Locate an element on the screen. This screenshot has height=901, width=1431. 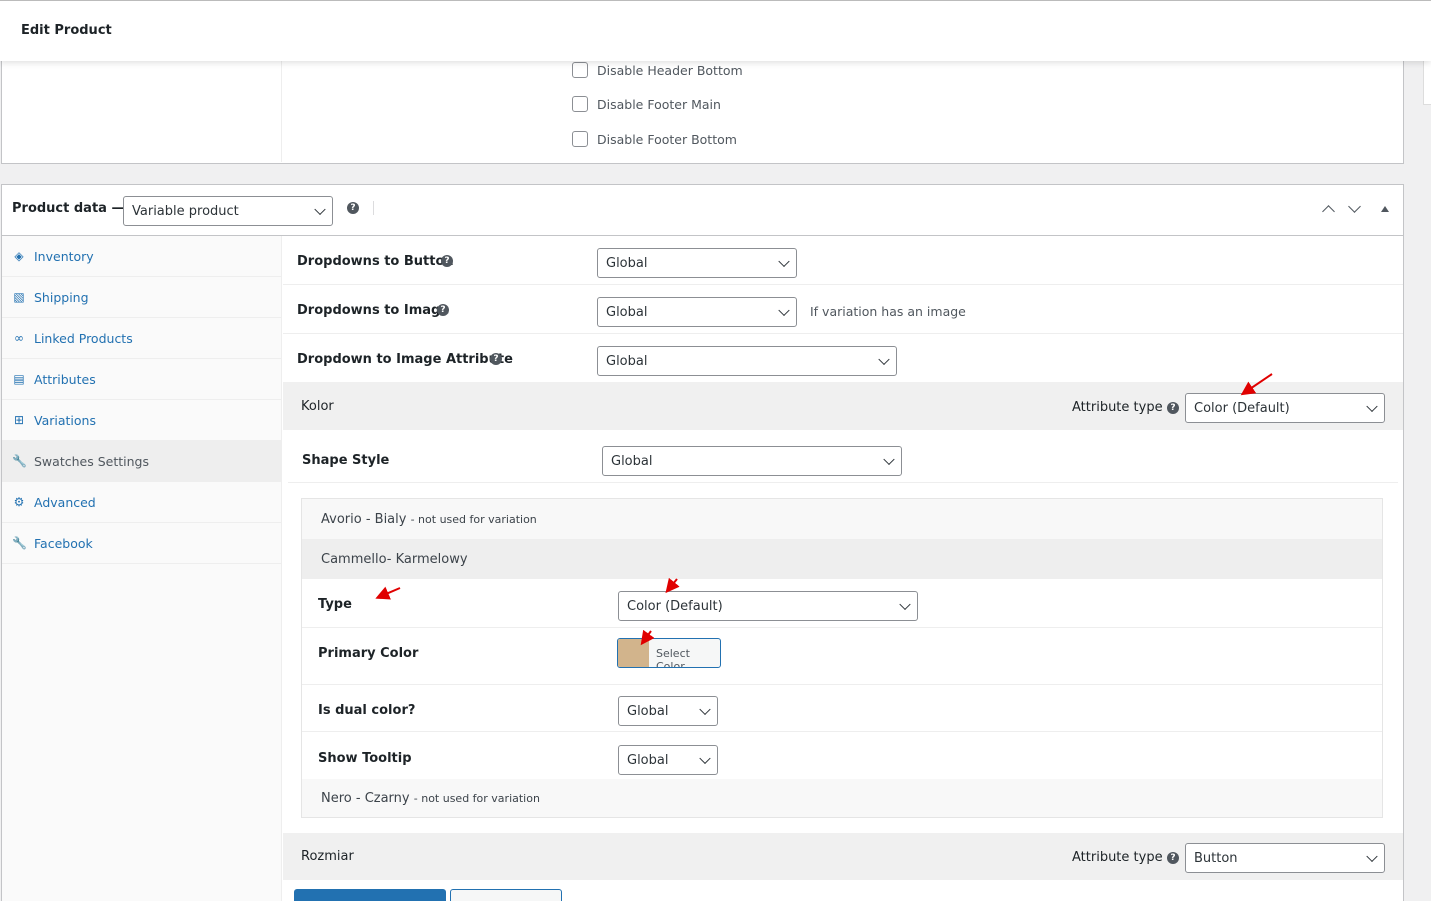
dropdowns-to-image-description: If variation has an image is located at coordinates (888, 311).